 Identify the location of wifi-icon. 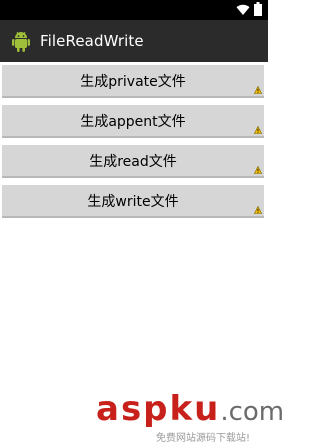
(243, 10).